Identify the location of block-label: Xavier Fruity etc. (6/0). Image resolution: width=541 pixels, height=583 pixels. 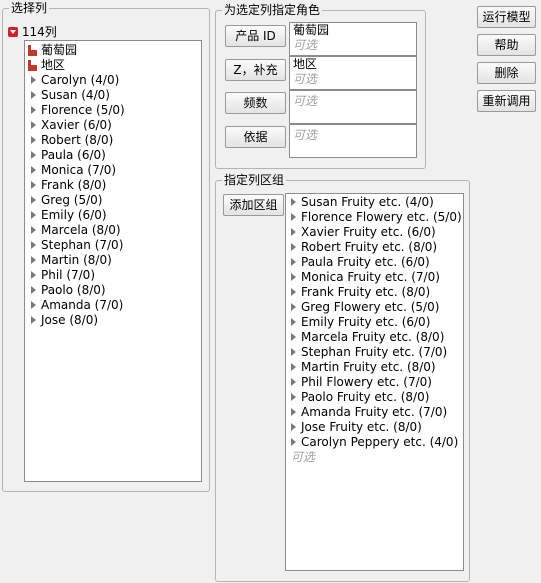
(368, 232).